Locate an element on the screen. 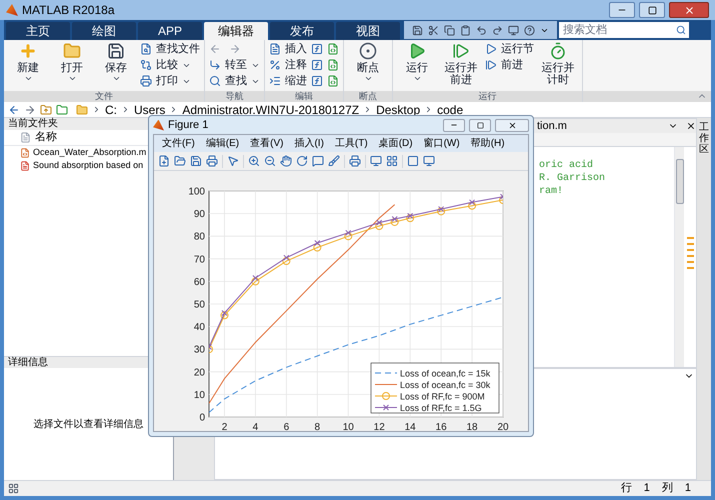 This screenshot has width=715, height=500. axis-tick-label: 2 is located at coordinates (225, 427).